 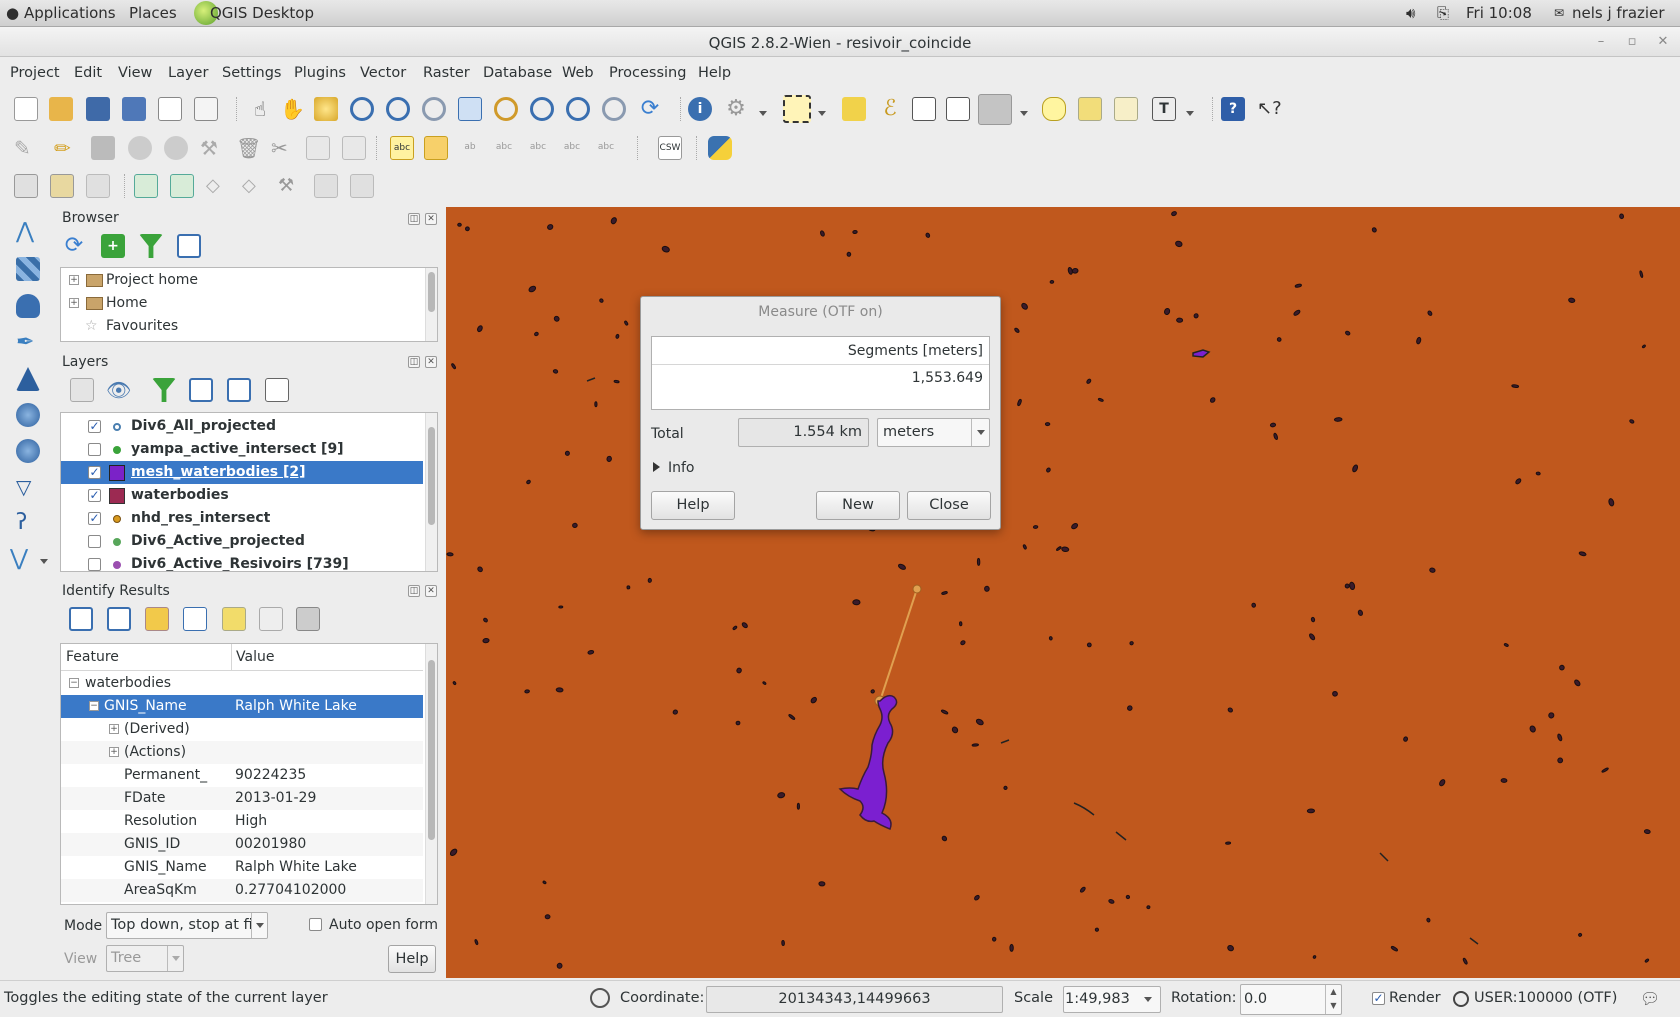 I want to click on browser-filter-icon, so click(x=151, y=246).